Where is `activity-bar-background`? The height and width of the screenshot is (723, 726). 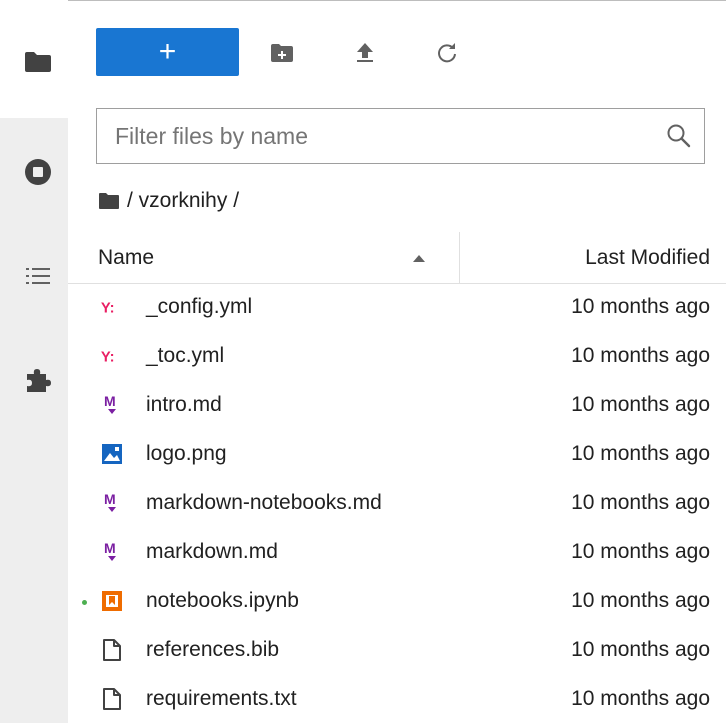
activity-bar-background is located at coordinates (34, 420).